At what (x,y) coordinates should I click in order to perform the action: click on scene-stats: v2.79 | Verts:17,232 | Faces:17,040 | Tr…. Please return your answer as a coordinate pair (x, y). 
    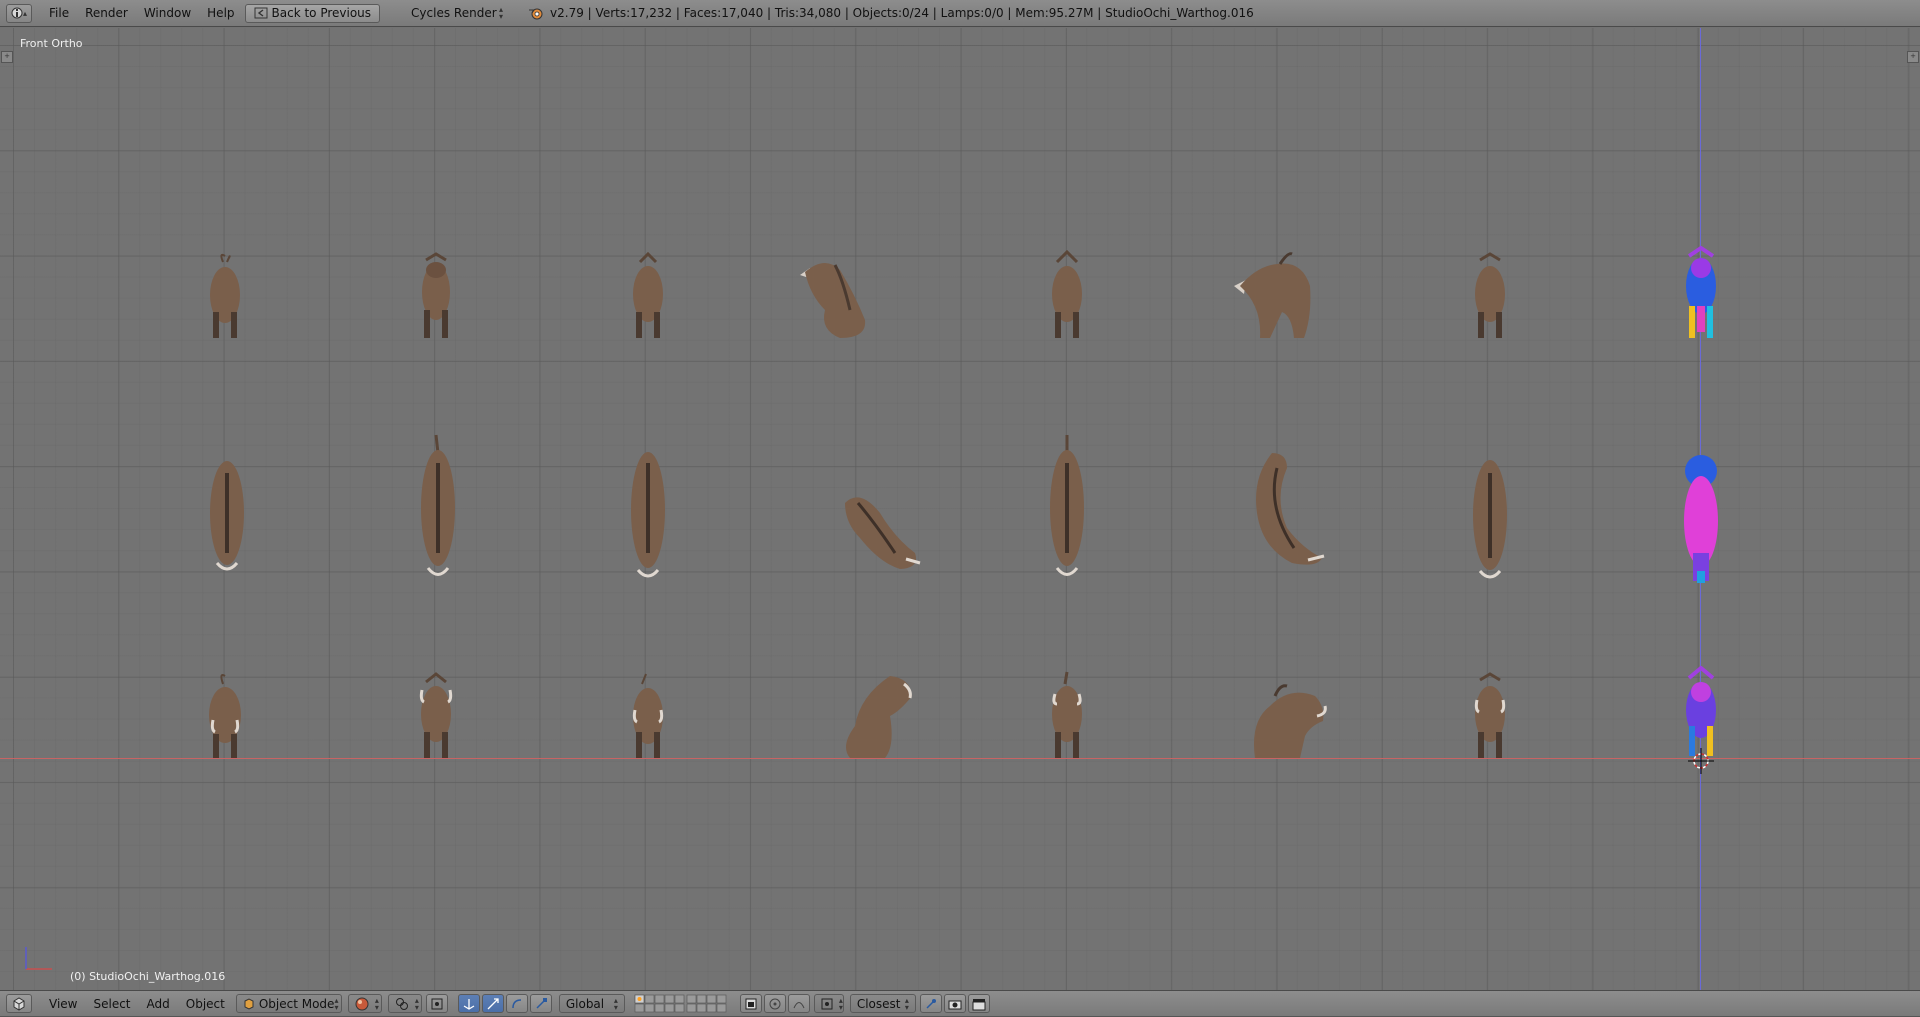
    Looking at the image, I should click on (902, 13).